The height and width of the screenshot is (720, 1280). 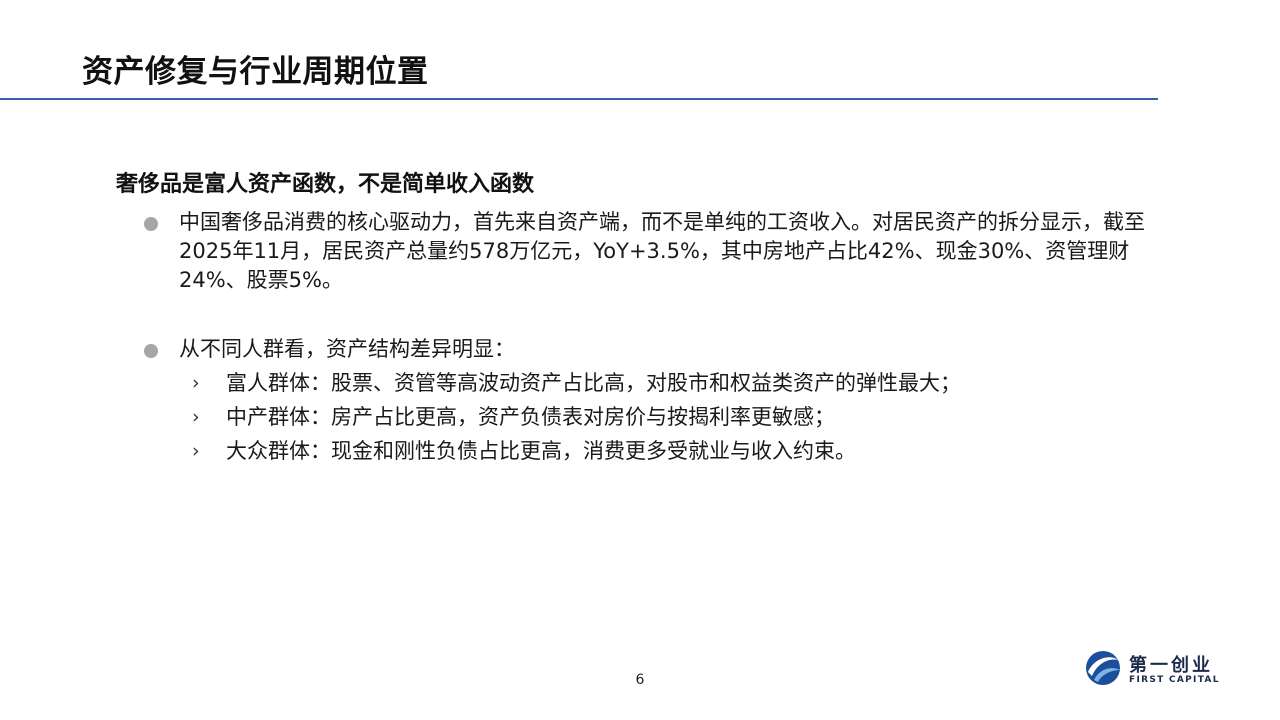 What do you see at coordinates (255, 72) in the screenshot?
I see `page-title: 资产修复与行业周期位置` at bounding box center [255, 72].